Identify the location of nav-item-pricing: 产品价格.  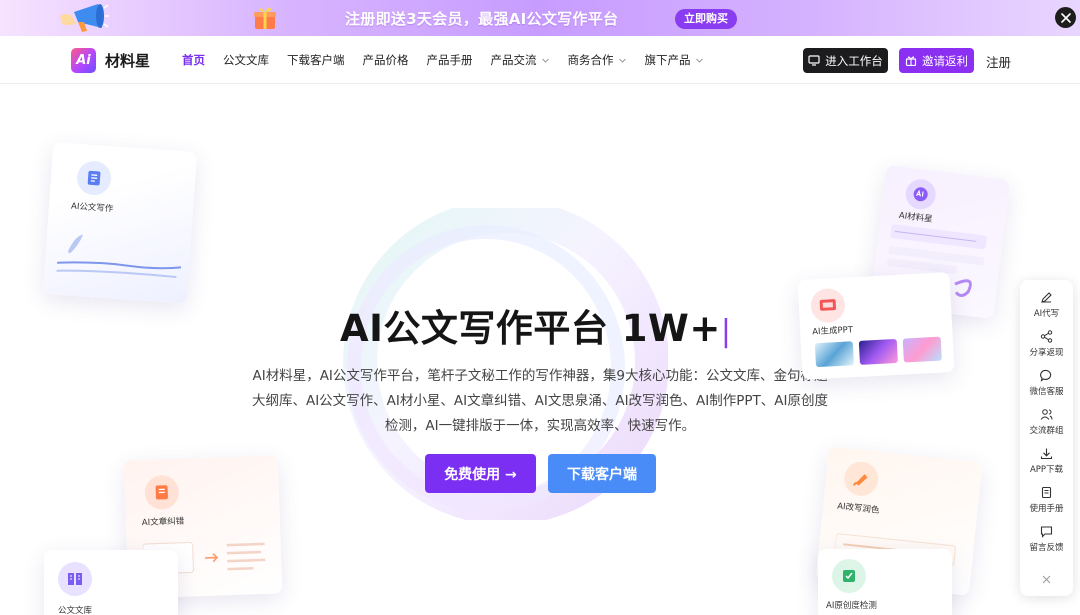
(386, 60).